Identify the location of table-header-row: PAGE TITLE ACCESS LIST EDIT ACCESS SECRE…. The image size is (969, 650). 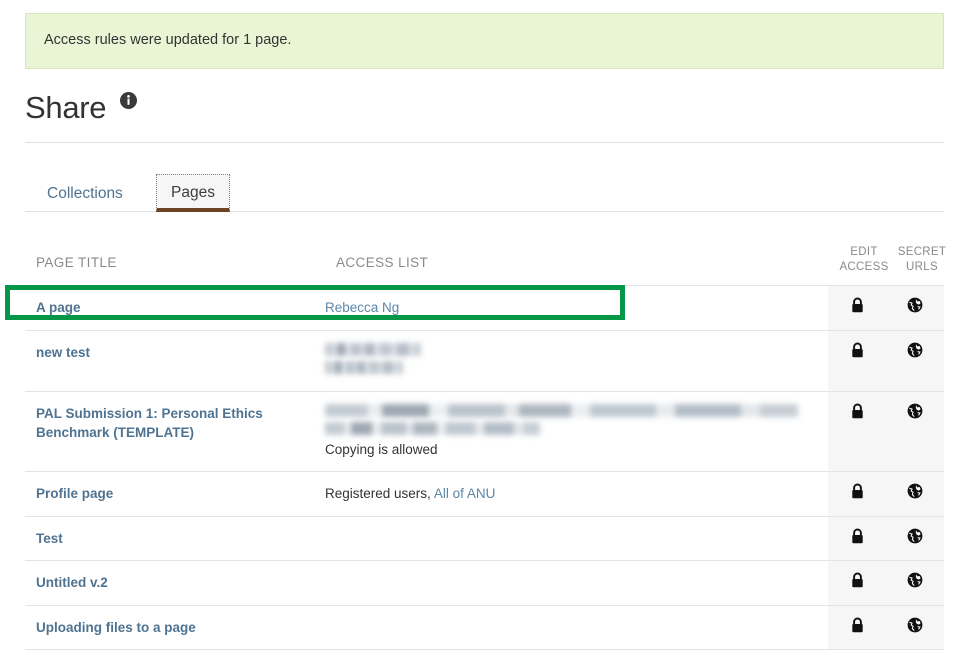
(485, 261).